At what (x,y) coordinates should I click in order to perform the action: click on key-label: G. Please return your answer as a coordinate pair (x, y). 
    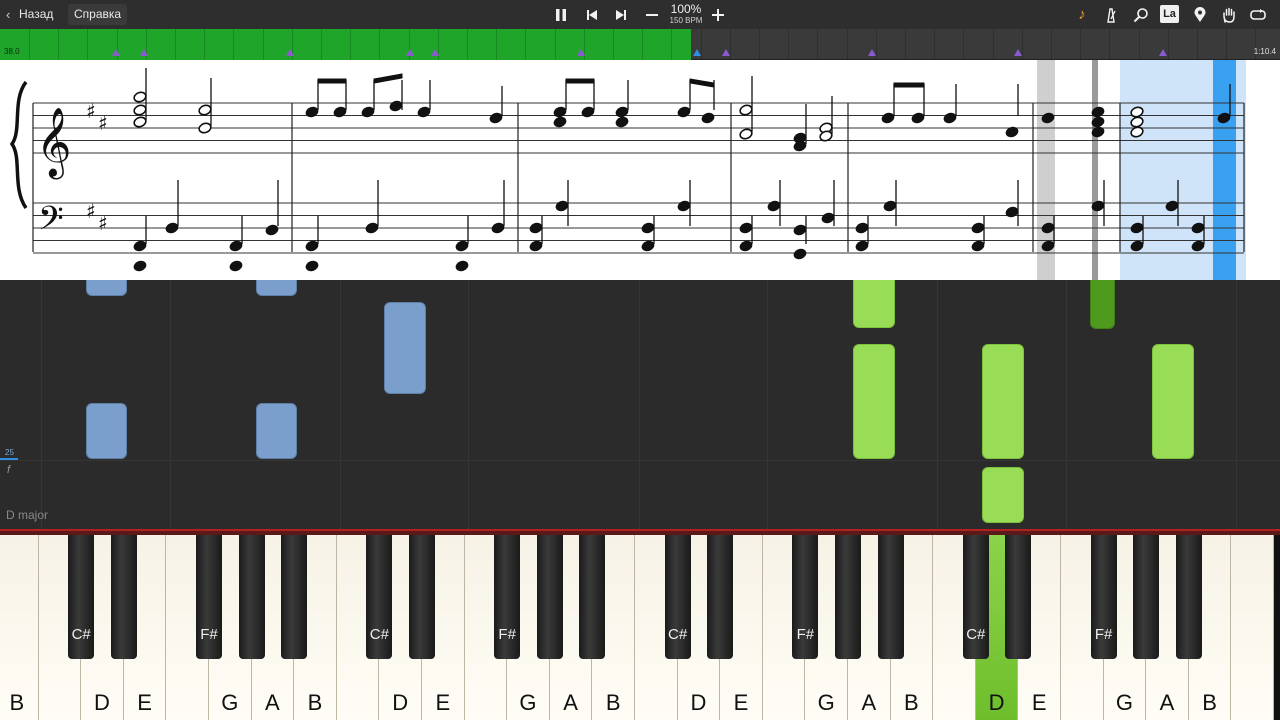
    Looking at the image, I should click on (826, 702).